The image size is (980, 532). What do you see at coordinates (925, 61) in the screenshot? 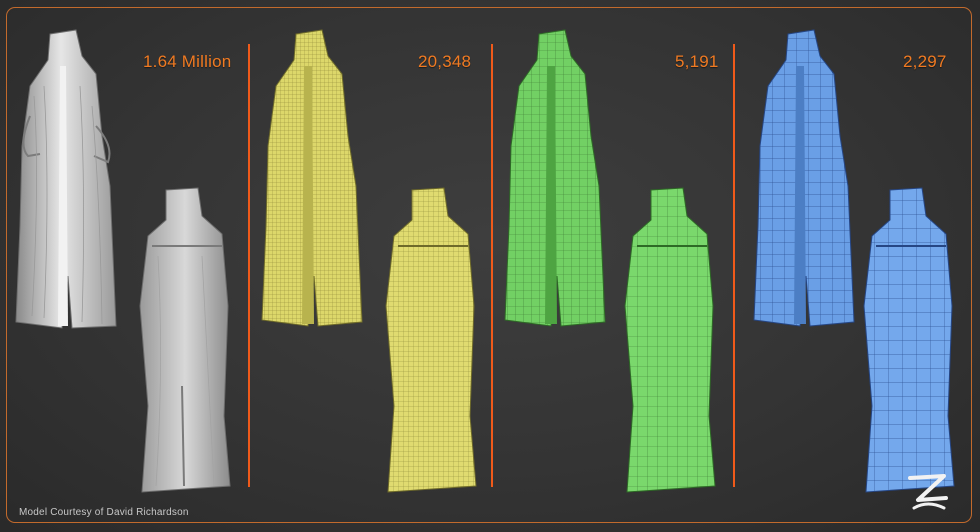
I see `polycount-label: 2,297` at bounding box center [925, 61].